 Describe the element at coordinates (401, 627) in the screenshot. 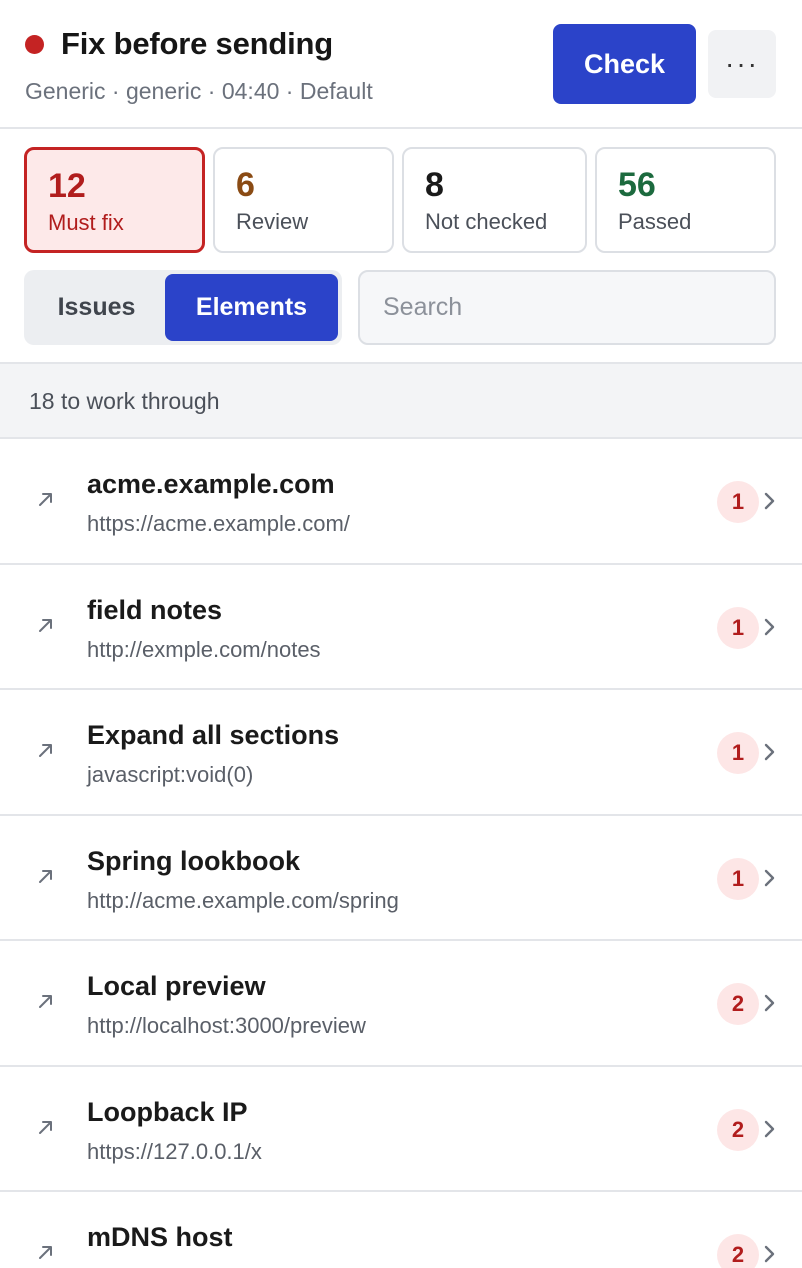

I see `list-item: field notes http://exmple.com/notes 1` at that location.